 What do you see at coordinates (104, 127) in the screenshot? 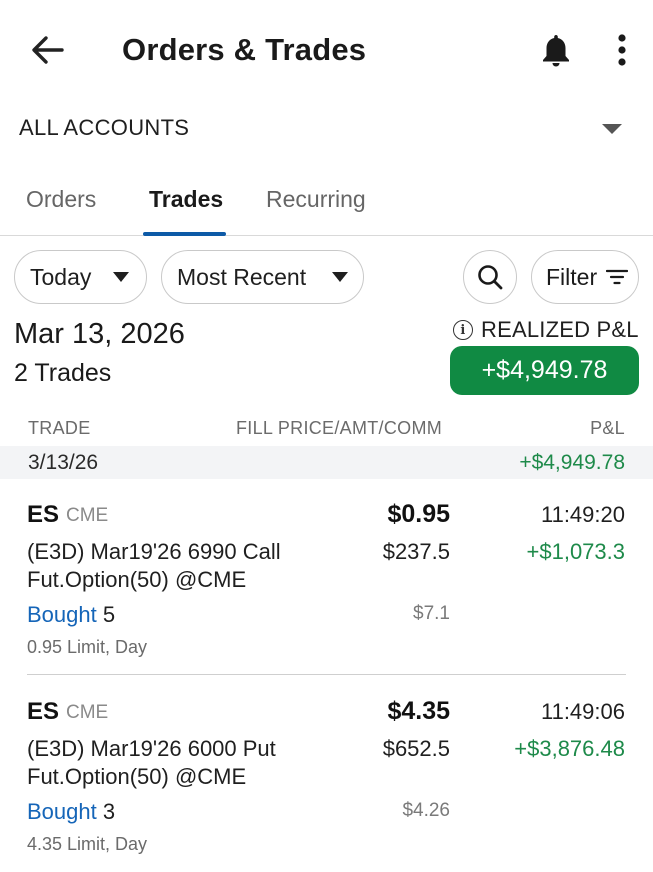
I see `account-label: ALL ACCOUNTS` at bounding box center [104, 127].